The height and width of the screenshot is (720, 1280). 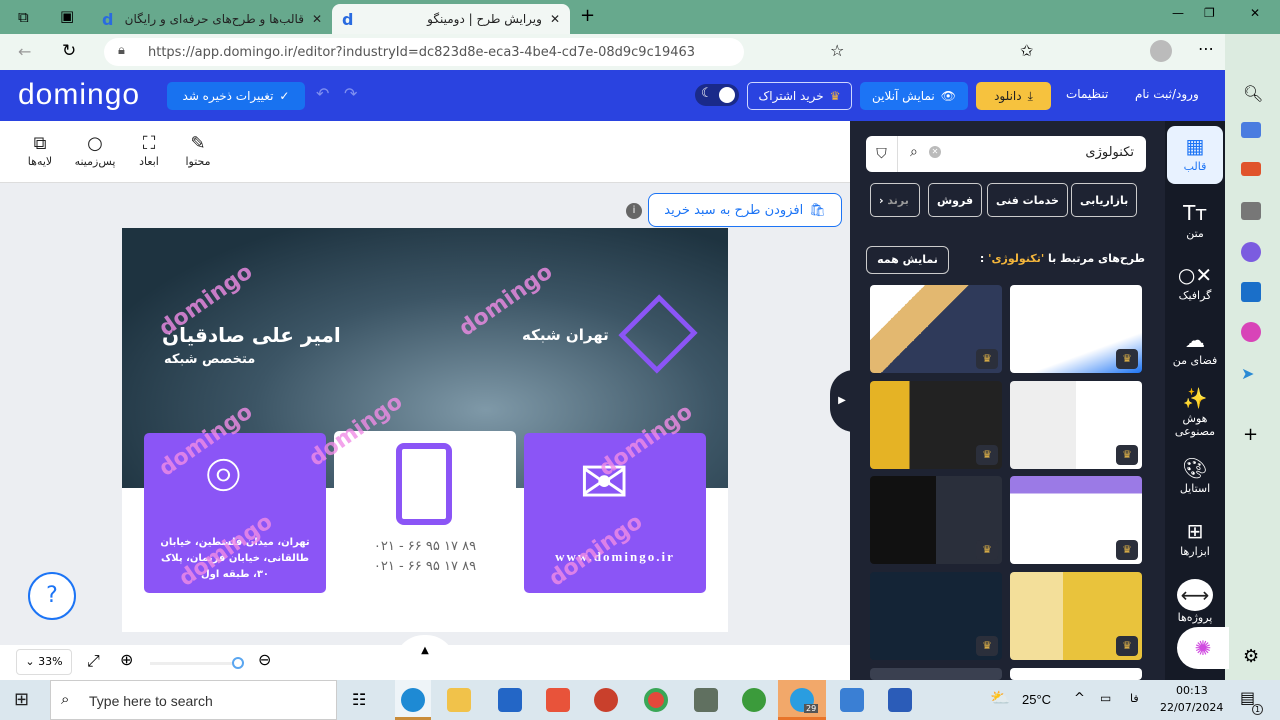 I want to click on new-tab-icon: +, so click(x=587, y=15).